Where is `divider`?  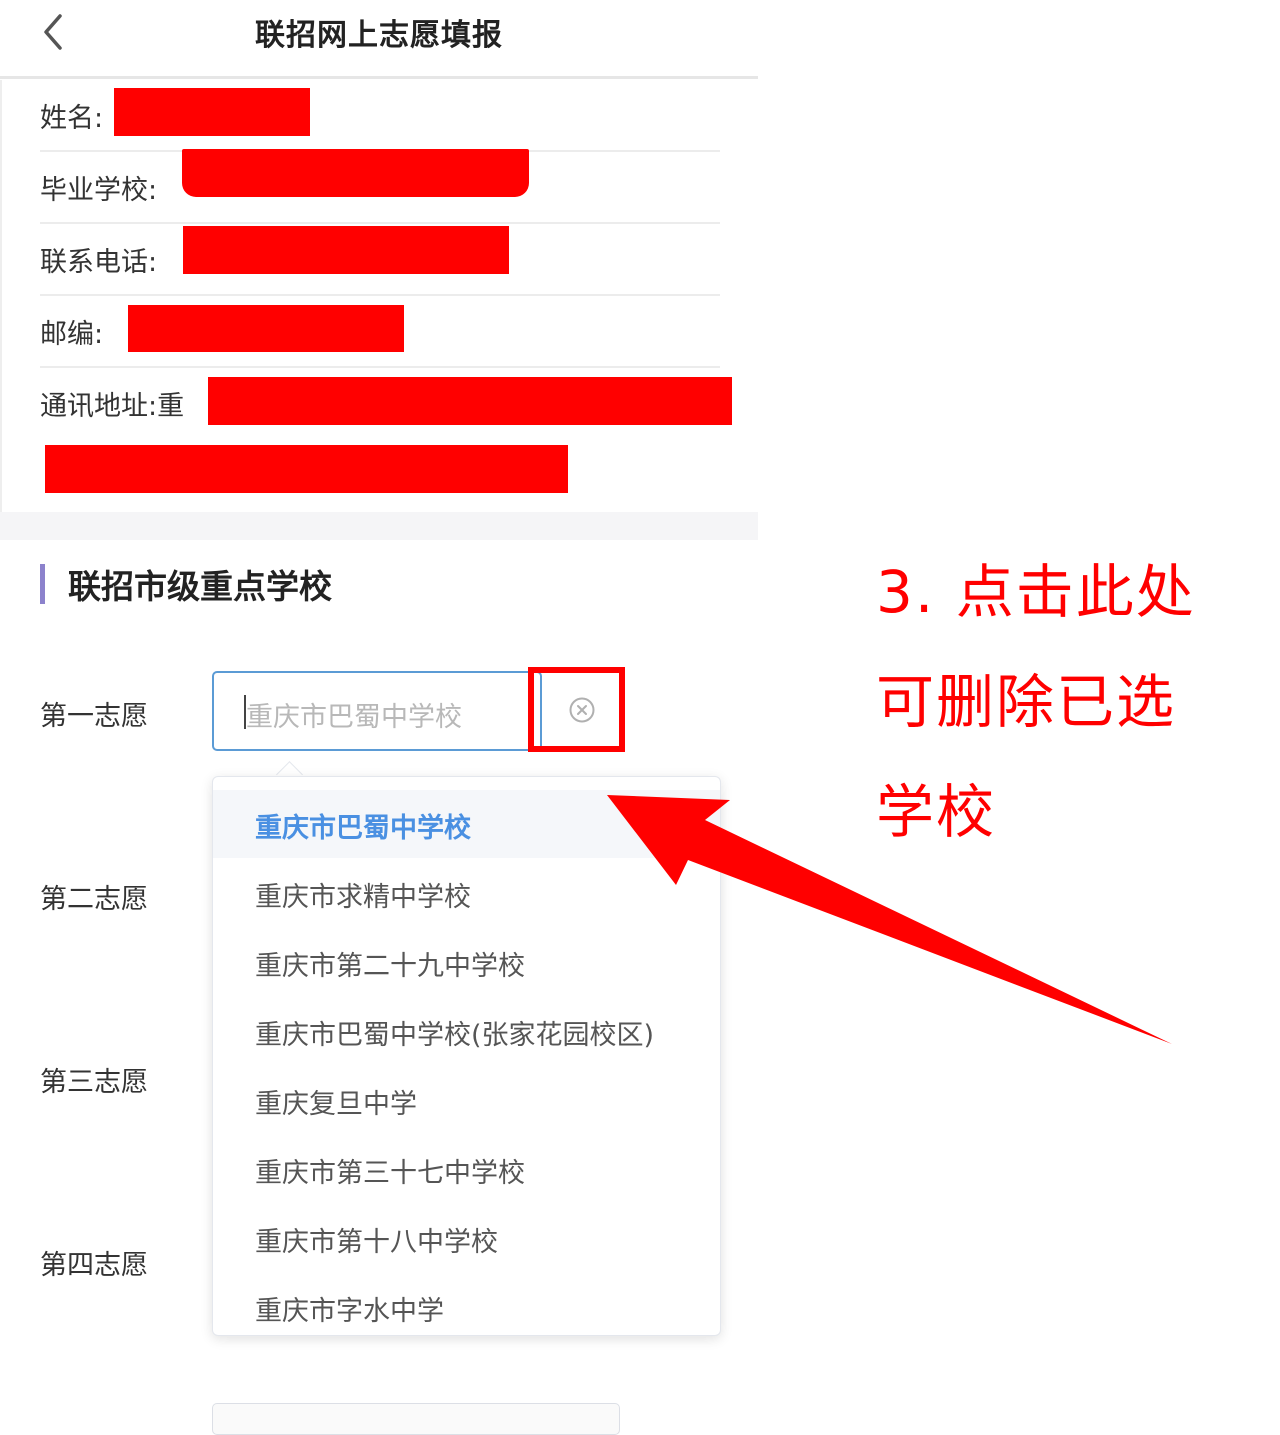 divider is located at coordinates (1, 296).